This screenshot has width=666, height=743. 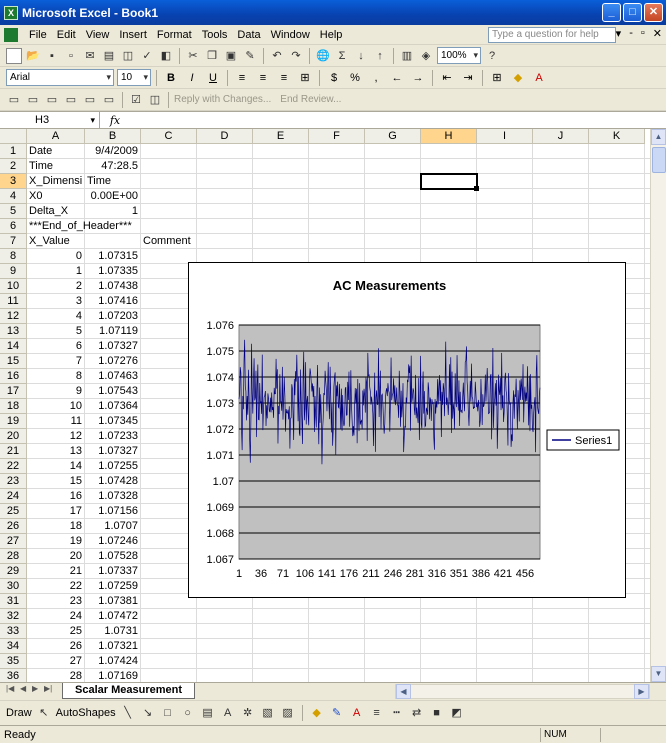 What do you see at coordinates (228, 713) in the screenshot?
I see `wordart-icon: A` at bounding box center [228, 713].